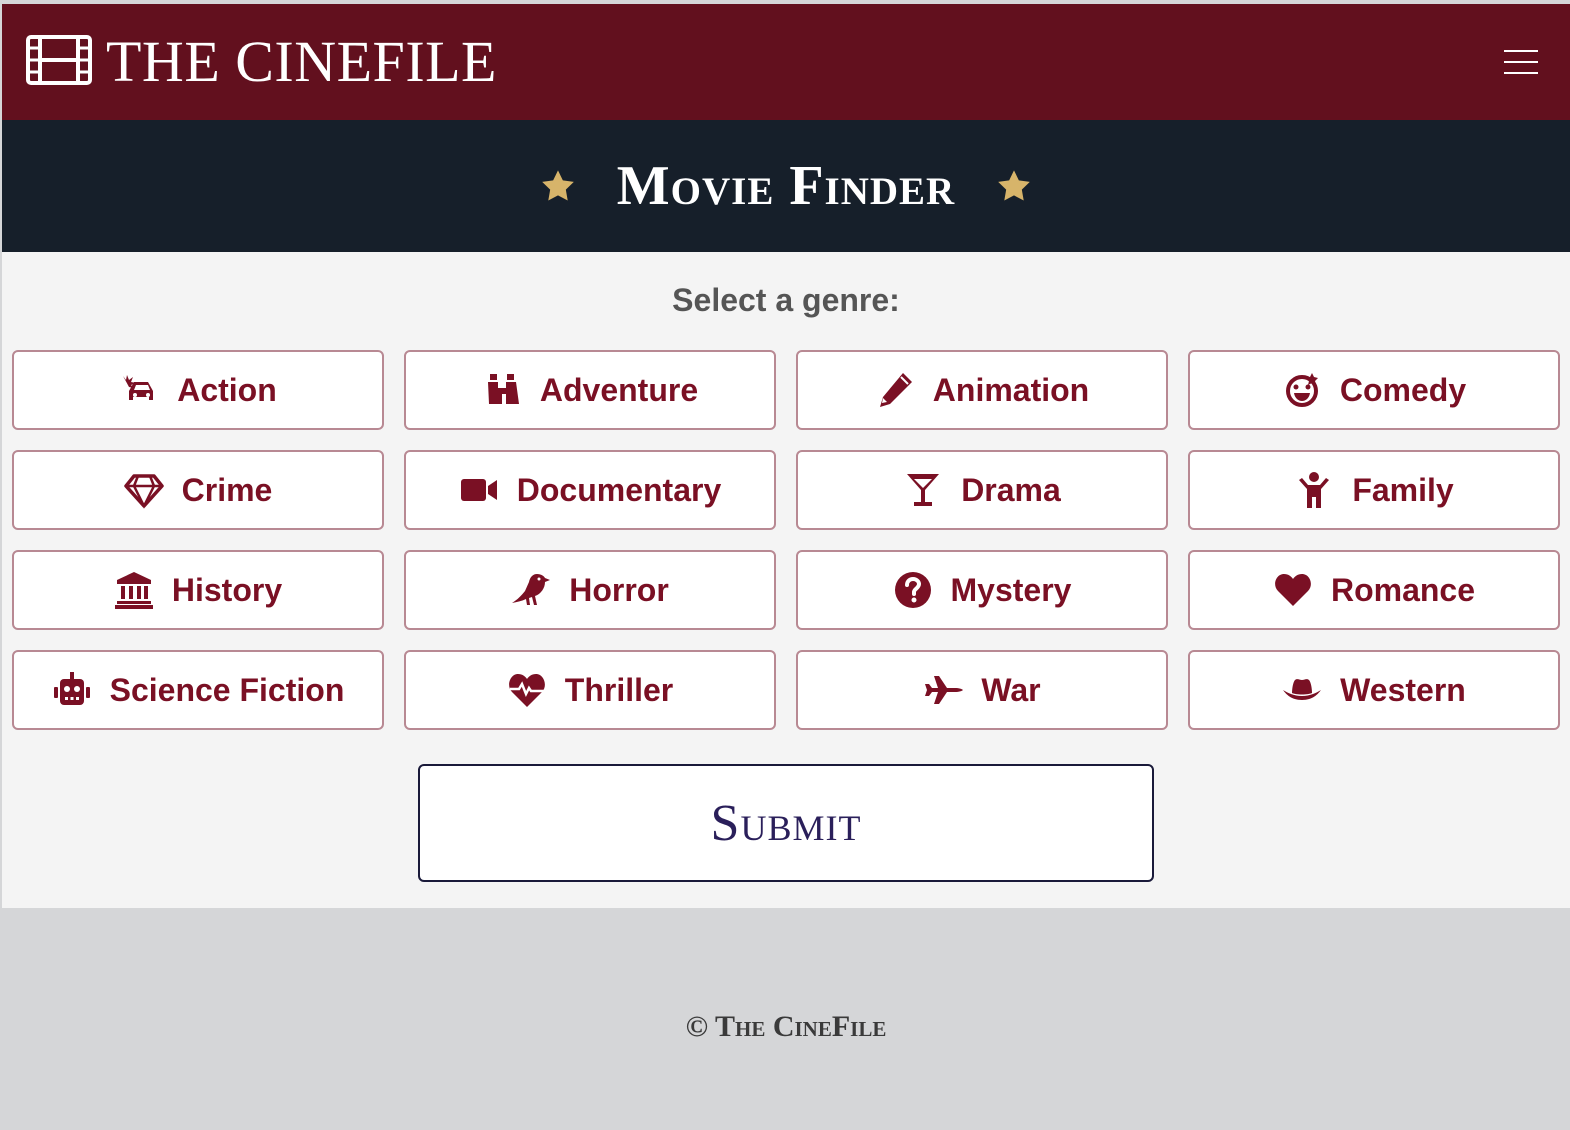 The height and width of the screenshot is (1130, 1570). What do you see at coordinates (478, 490) in the screenshot?
I see `video-camera-icon` at bounding box center [478, 490].